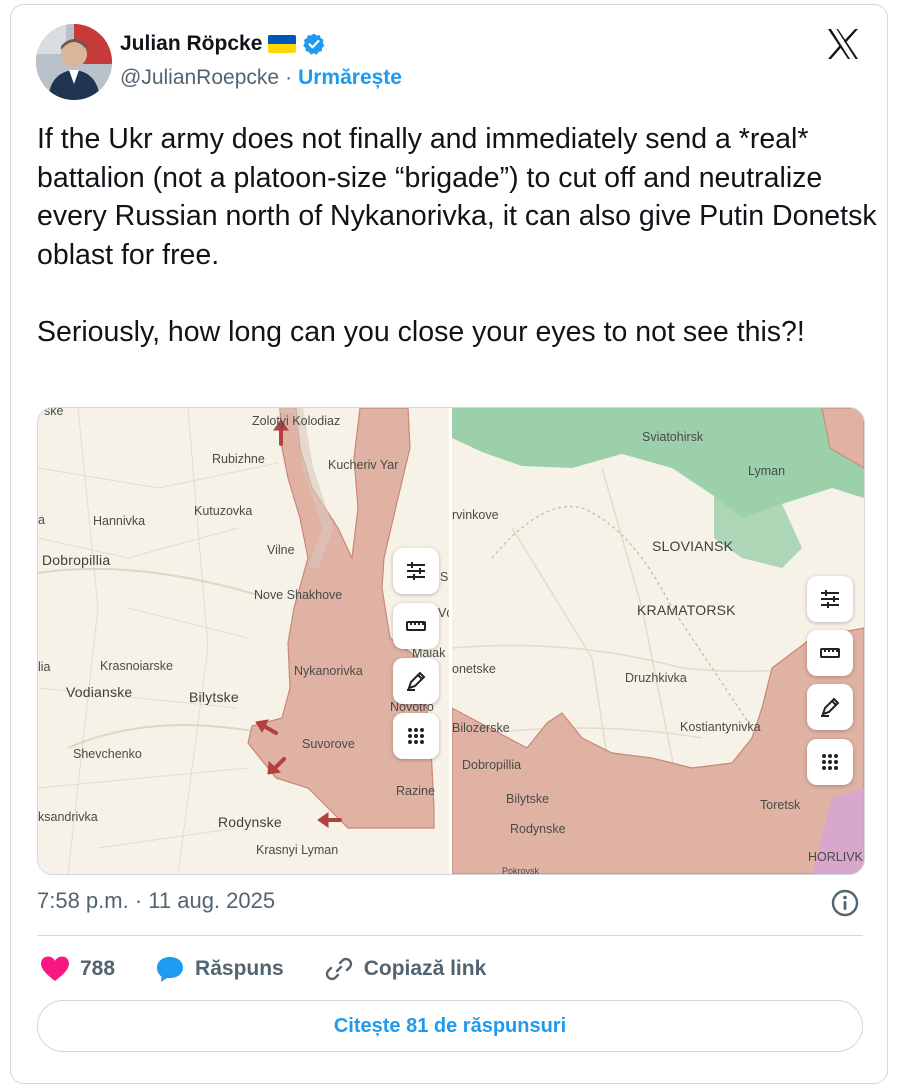 Image resolution: width=912 pixels, height=1084 pixels. I want to click on map-place-label: Vilne, so click(281, 550).